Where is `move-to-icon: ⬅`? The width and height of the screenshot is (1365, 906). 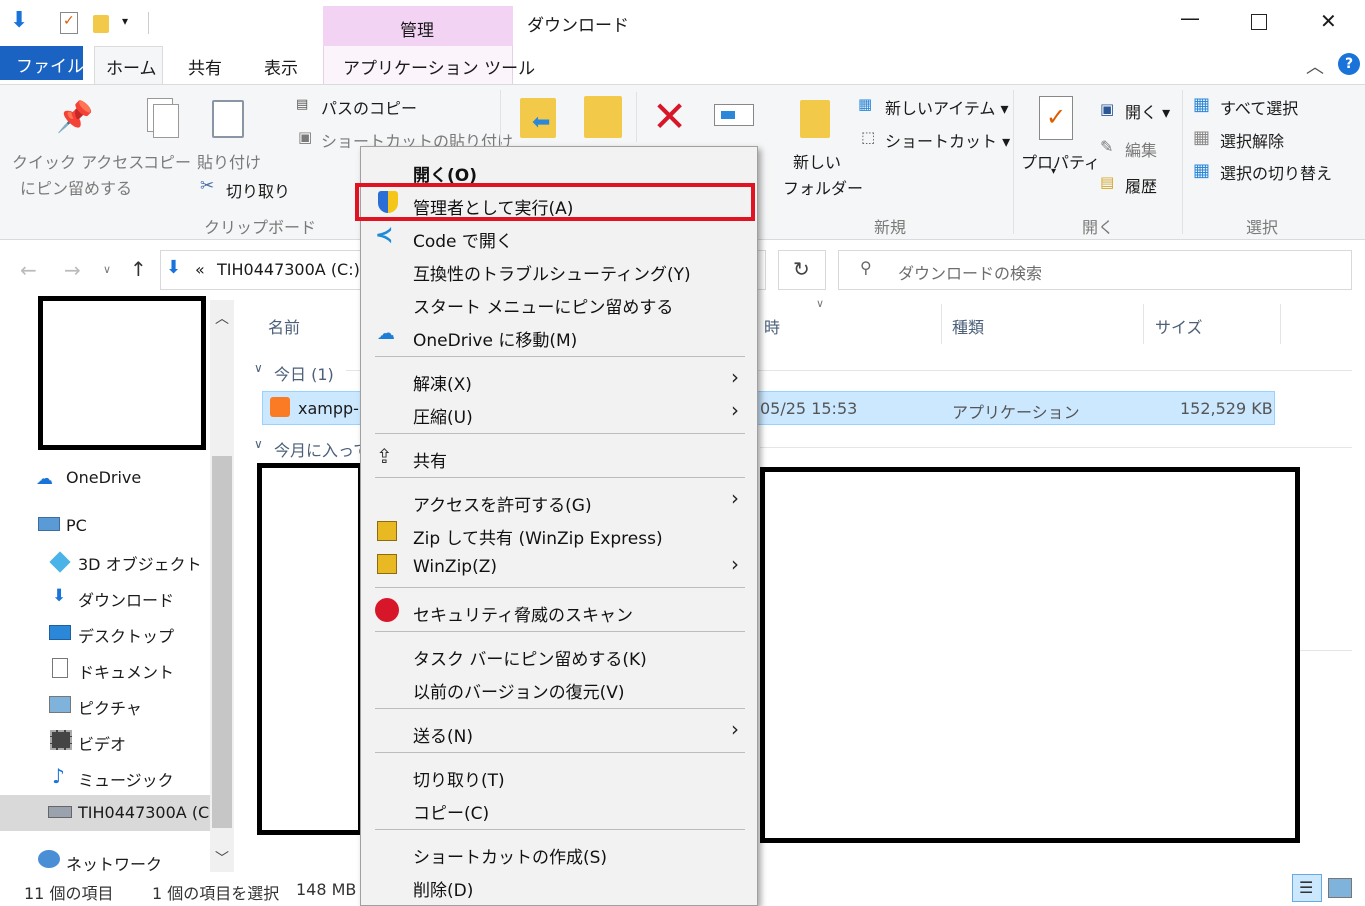
move-to-icon: ⬅ is located at coordinates (538, 118).